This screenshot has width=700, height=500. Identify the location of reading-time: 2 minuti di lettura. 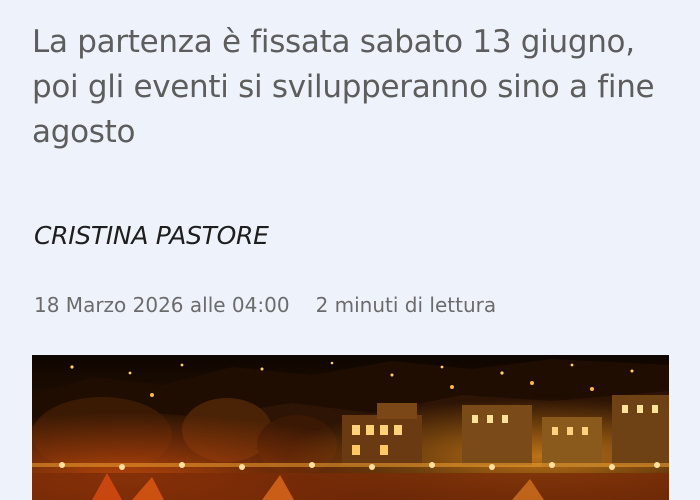
(406, 305).